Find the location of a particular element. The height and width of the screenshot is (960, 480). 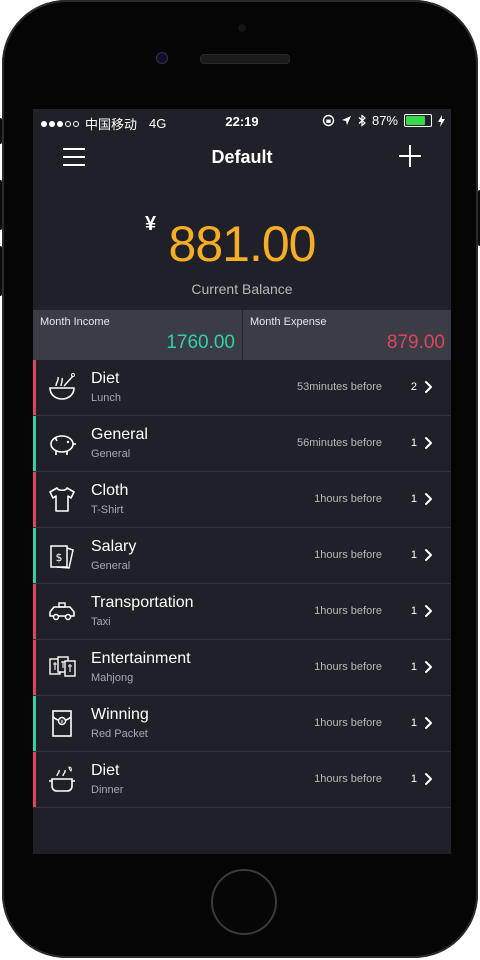

record-category: Cloth is located at coordinates (110, 490).